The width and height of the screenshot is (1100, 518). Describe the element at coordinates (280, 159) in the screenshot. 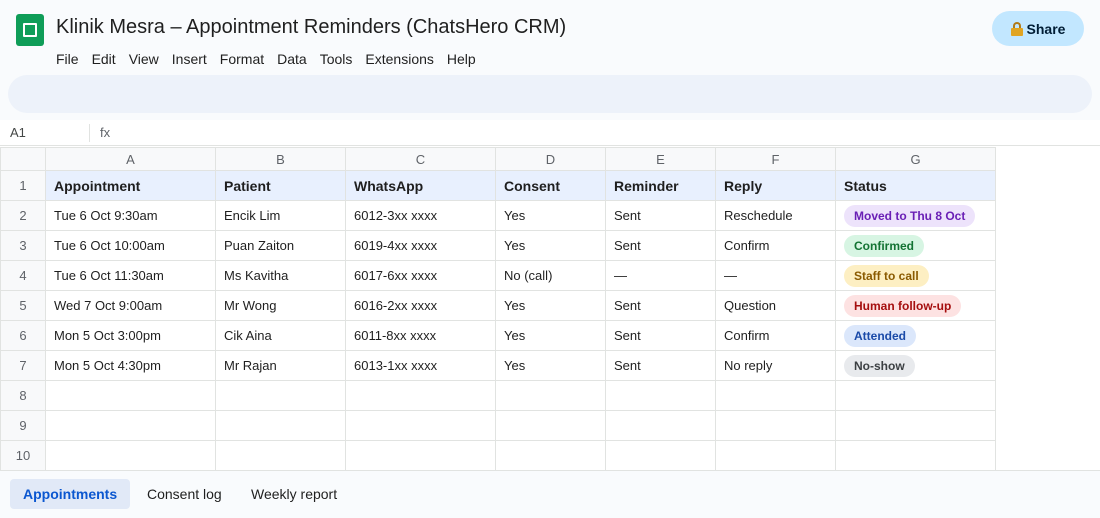

I see `column-header-b: B` at that location.